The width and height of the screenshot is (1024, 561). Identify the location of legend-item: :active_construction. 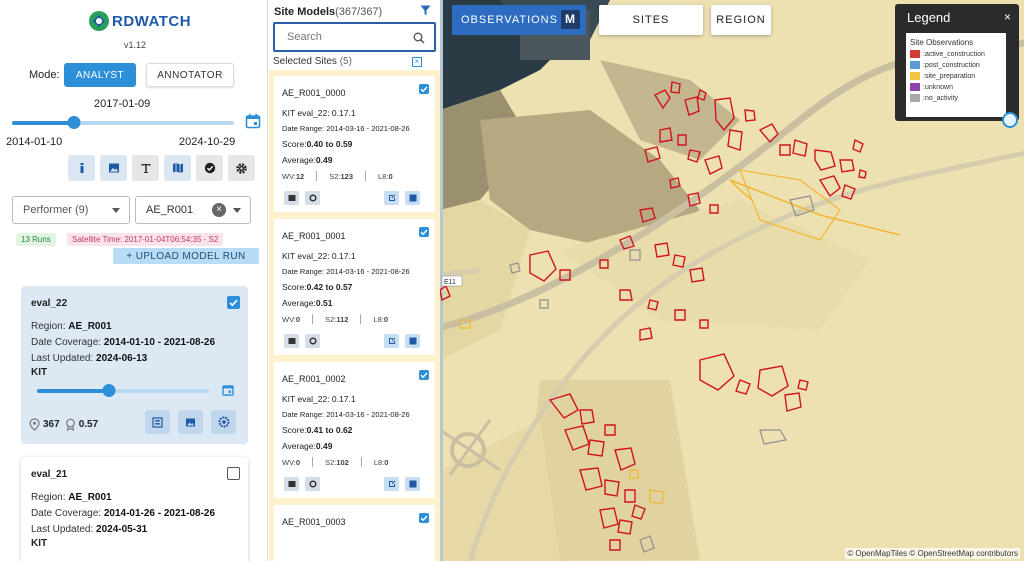
(956, 54).